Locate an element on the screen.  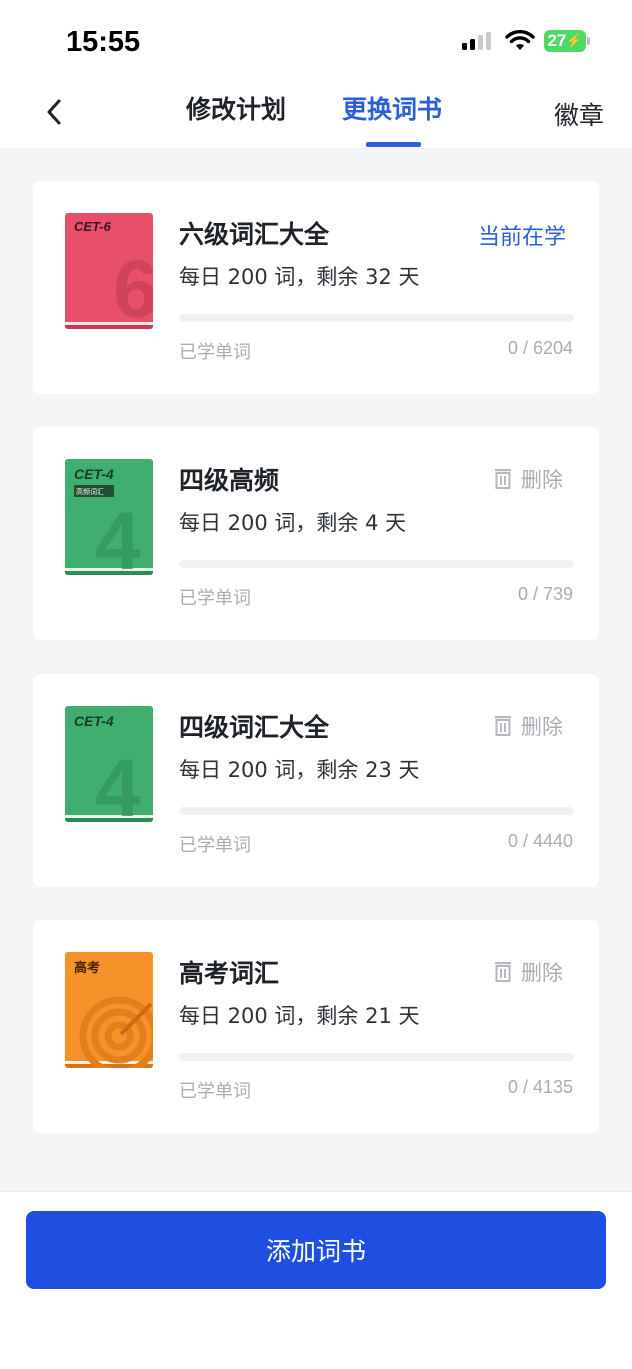
book-cover: 6 CET-6 is located at coordinates (109, 271).